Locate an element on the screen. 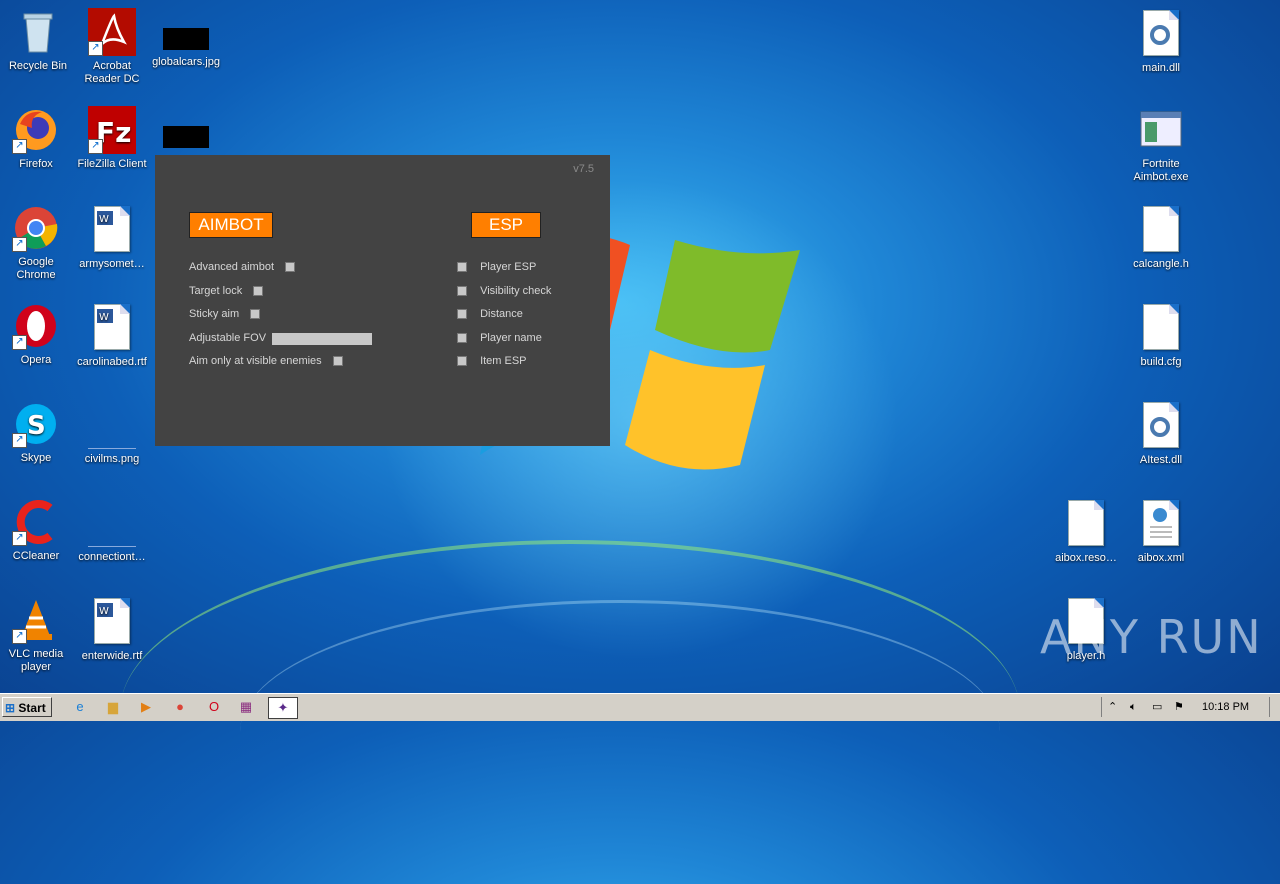 The width and height of the screenshot is (1280, 884). ccleaner-icon: ↗ CCleaner is located at coordinates (37, 530).